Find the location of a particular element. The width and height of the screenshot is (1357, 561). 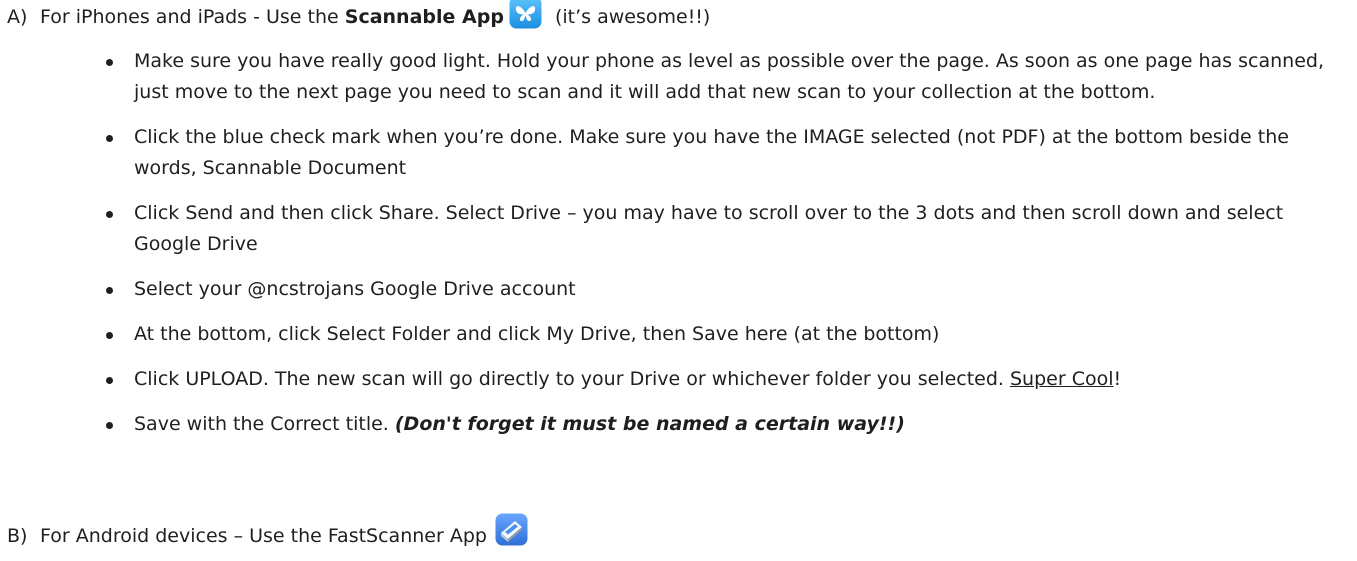

super-cool-text: Super Cool is located at coordinates (1062, 379).